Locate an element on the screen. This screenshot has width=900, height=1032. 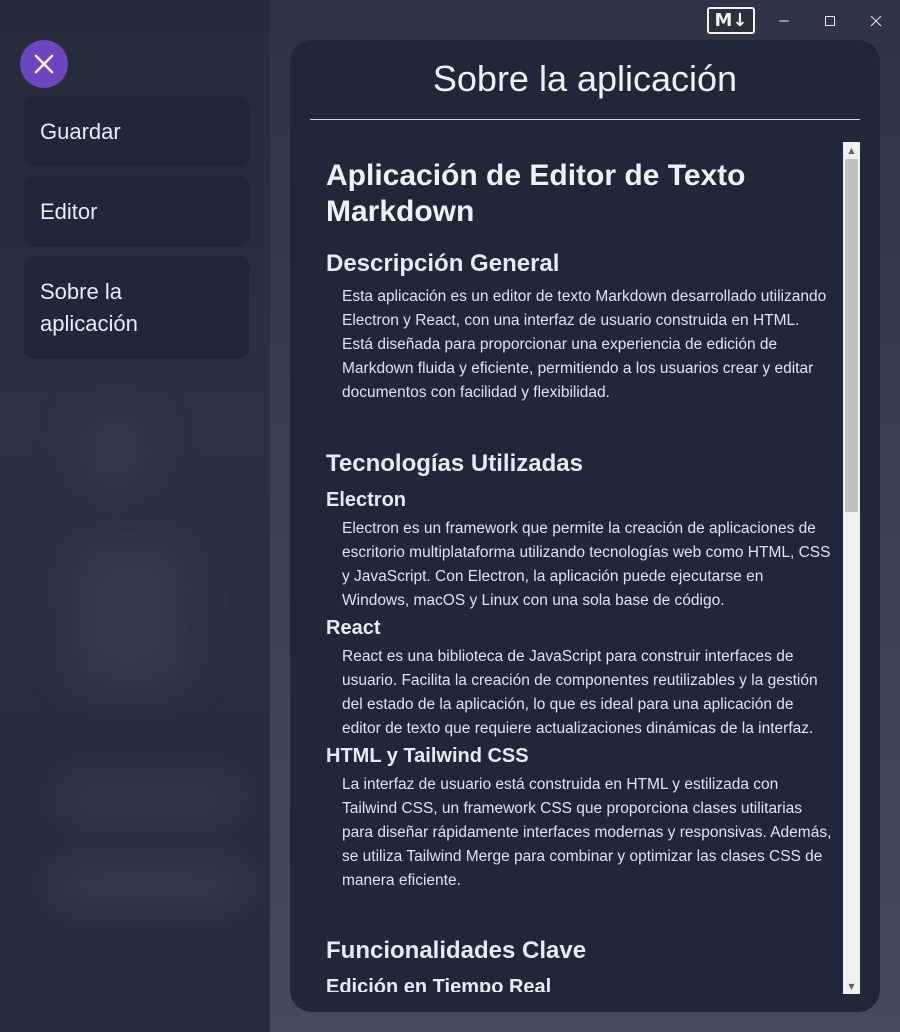
close-menu-button is located at coordinates (44, 64).